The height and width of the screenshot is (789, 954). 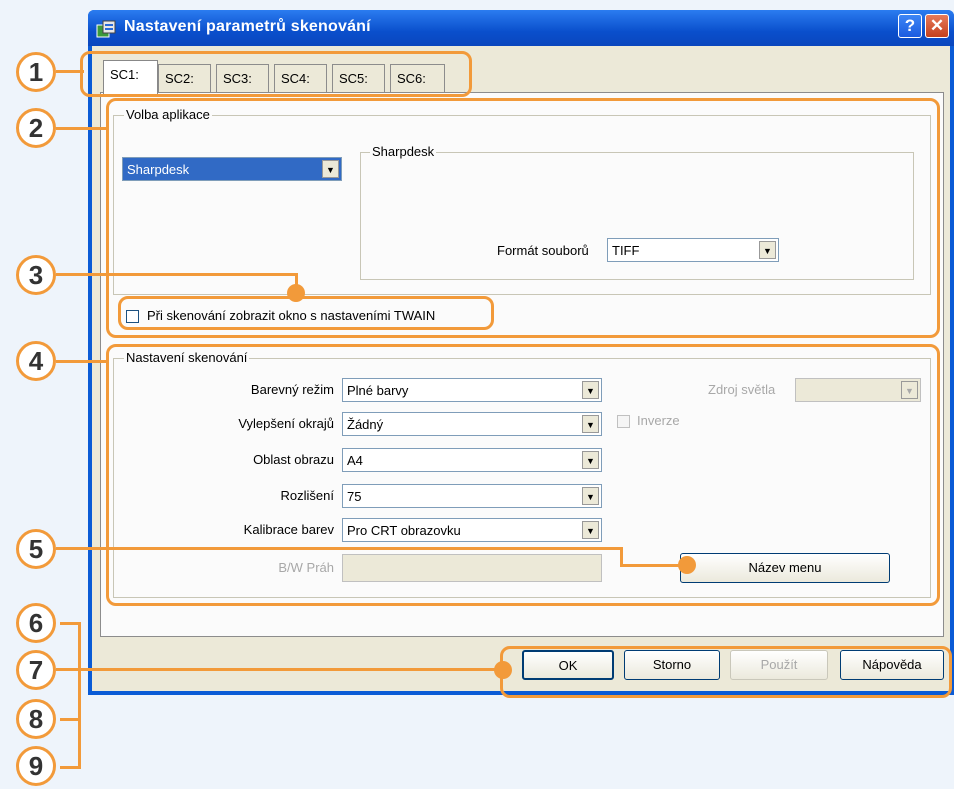 I want to click on callout-number-9: 9, so click(x=36, y=766).